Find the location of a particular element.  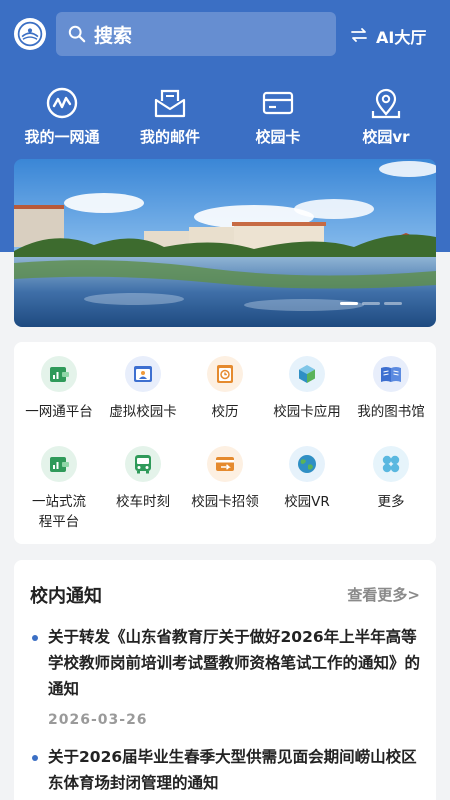

app-label: 更多 is located at coordinates (391, 502).